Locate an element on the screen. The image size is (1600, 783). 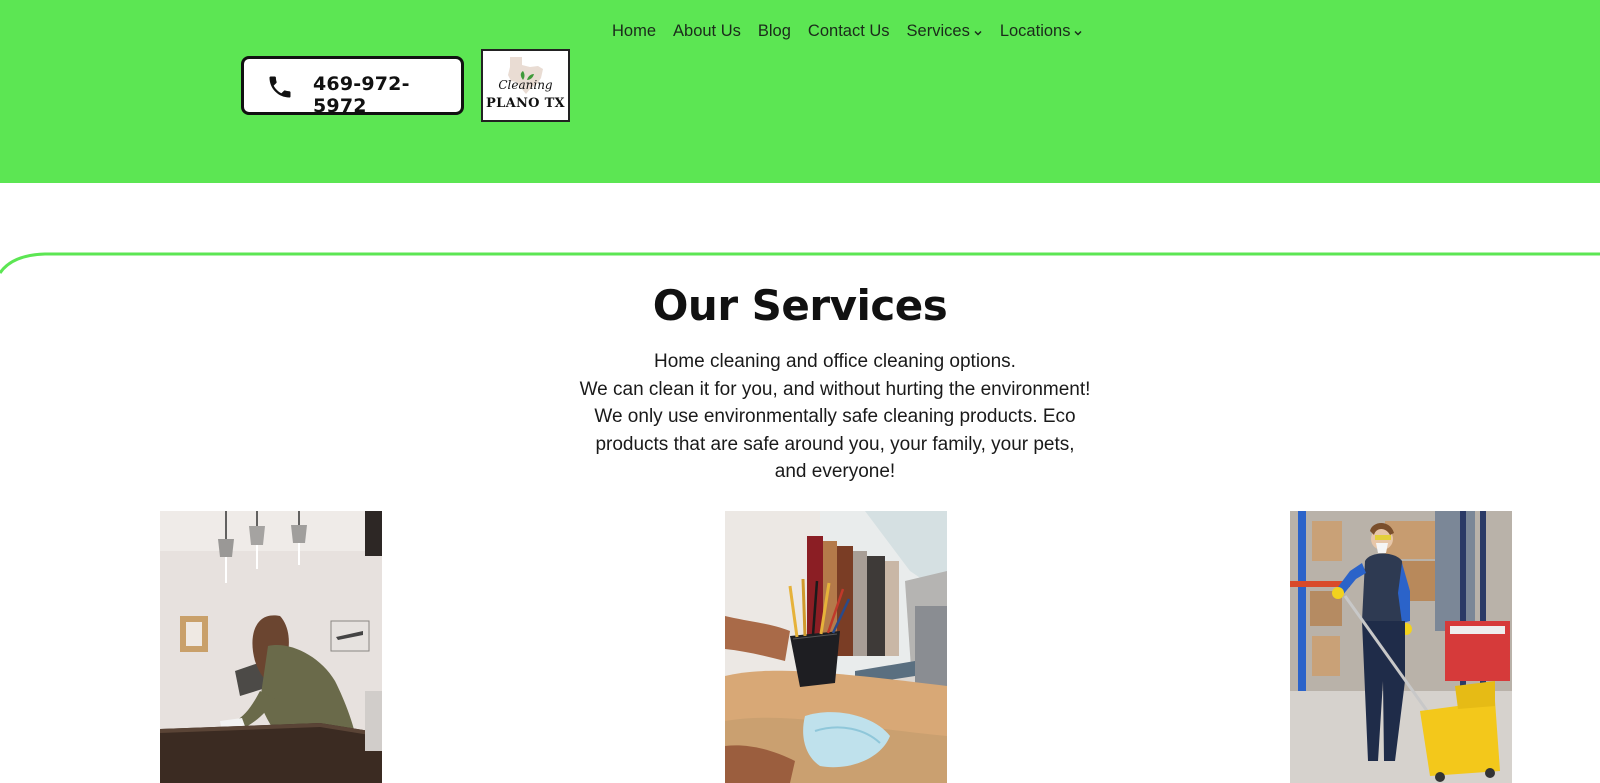
phone-number: 469-972-5972 is located at coordinates (361, 95).